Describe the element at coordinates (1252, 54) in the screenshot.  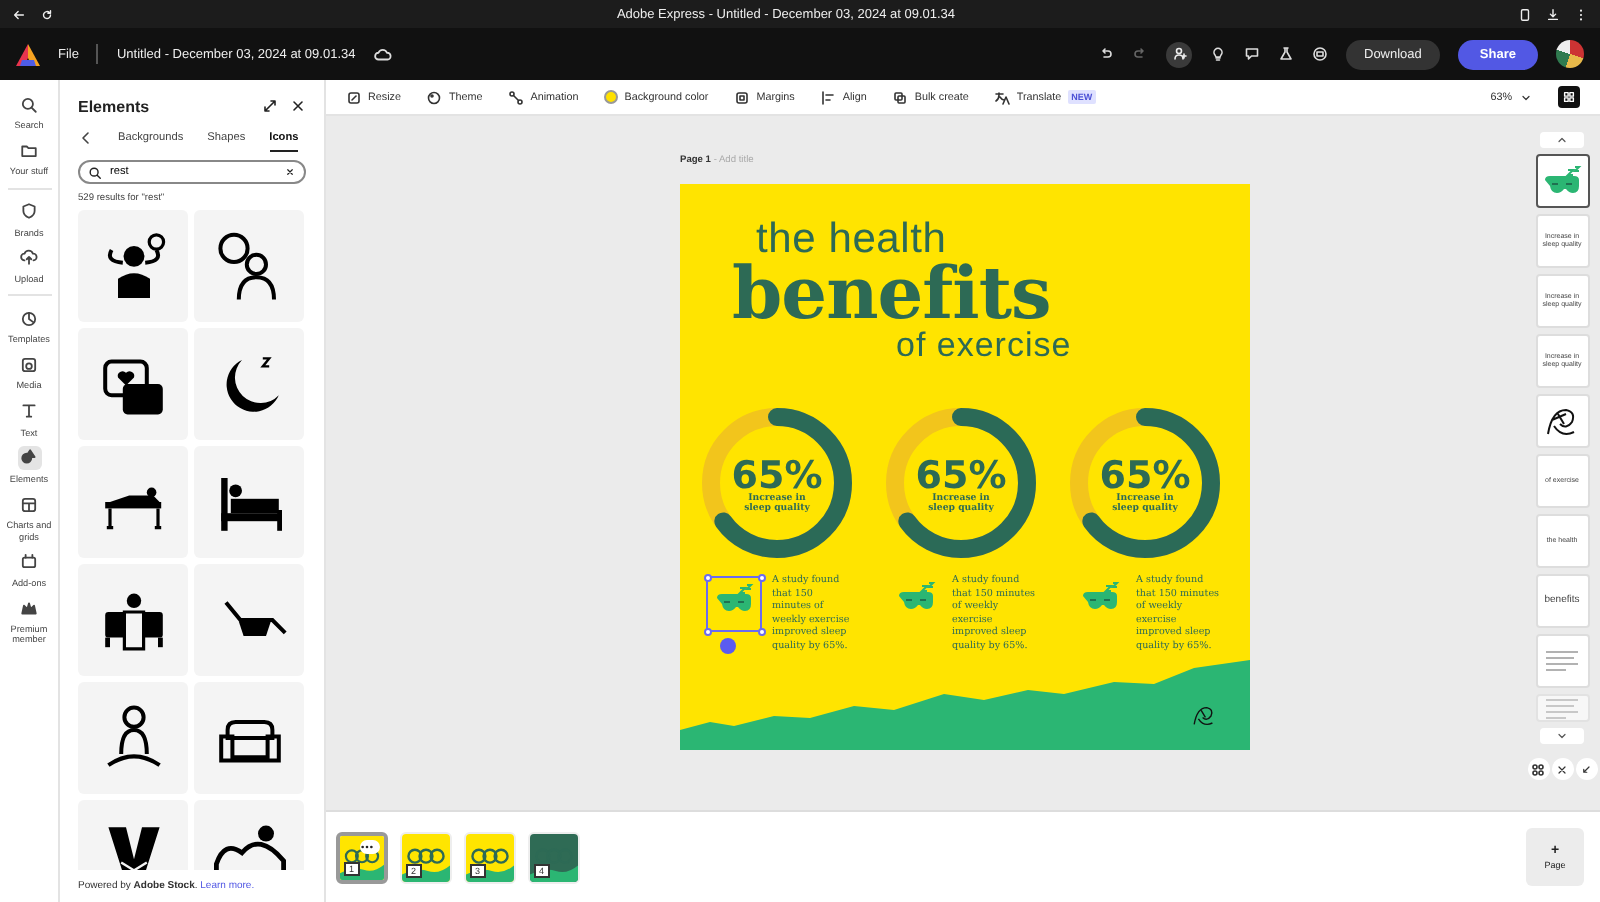
I see `comment-icon` at that location.